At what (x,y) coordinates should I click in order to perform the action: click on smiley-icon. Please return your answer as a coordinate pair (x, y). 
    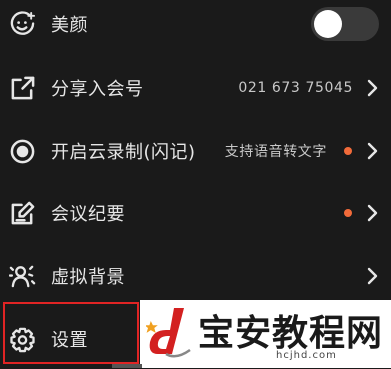
    Looking at the image, I should click on (22, 24).